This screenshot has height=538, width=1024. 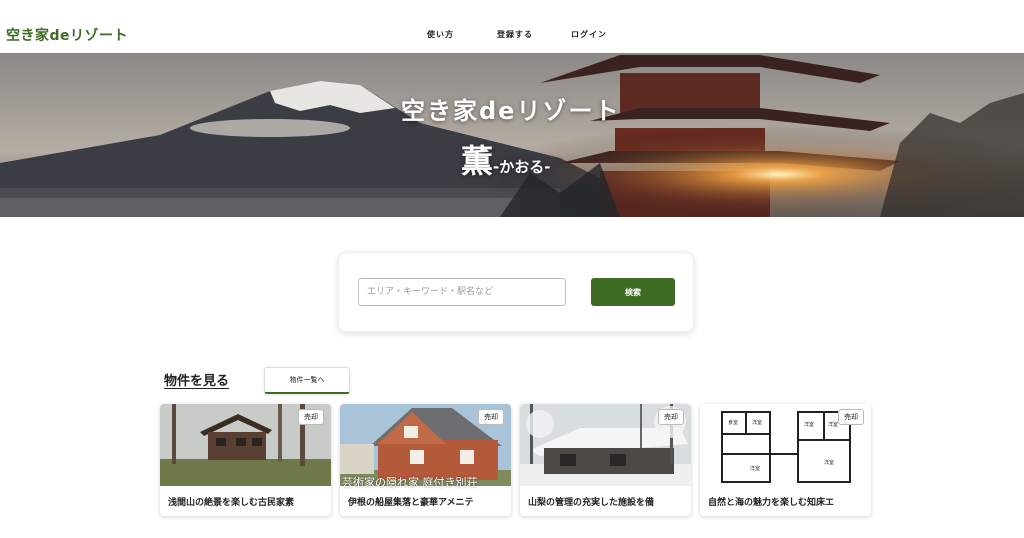 What do you see at coordinates (245, 460) in the screenshot?
I see `listing-card: 売却 浅間山の絶景を楽しむ古民家素` at bounding box center [245, 460].